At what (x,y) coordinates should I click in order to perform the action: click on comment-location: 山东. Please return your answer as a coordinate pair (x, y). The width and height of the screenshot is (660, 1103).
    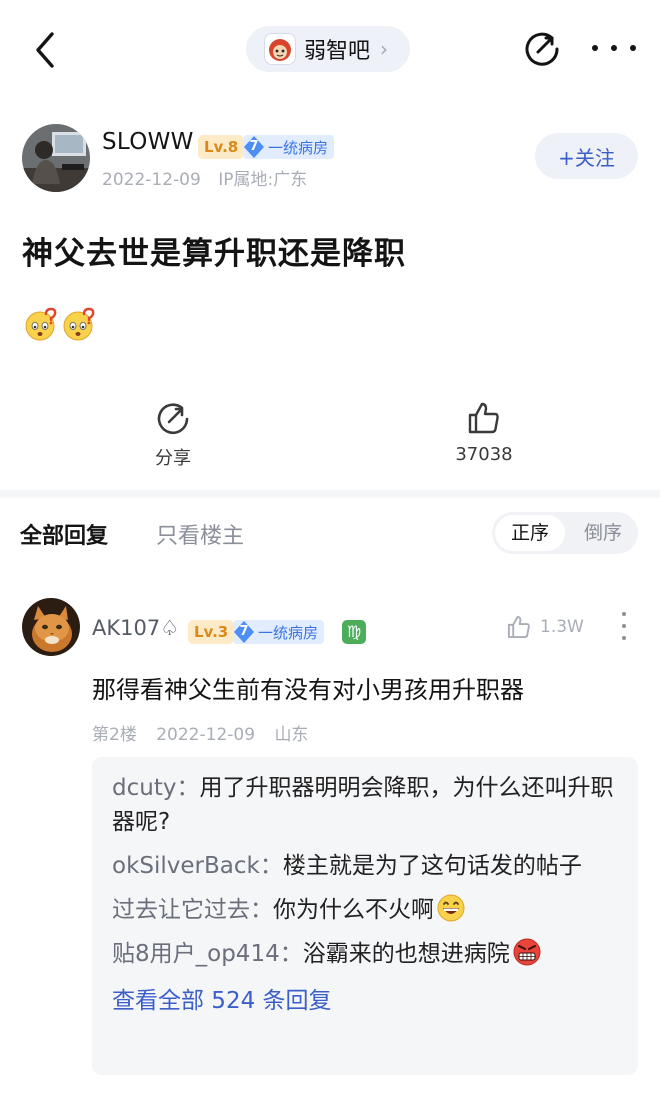
    Looking at the image, I should click on (291, 735).